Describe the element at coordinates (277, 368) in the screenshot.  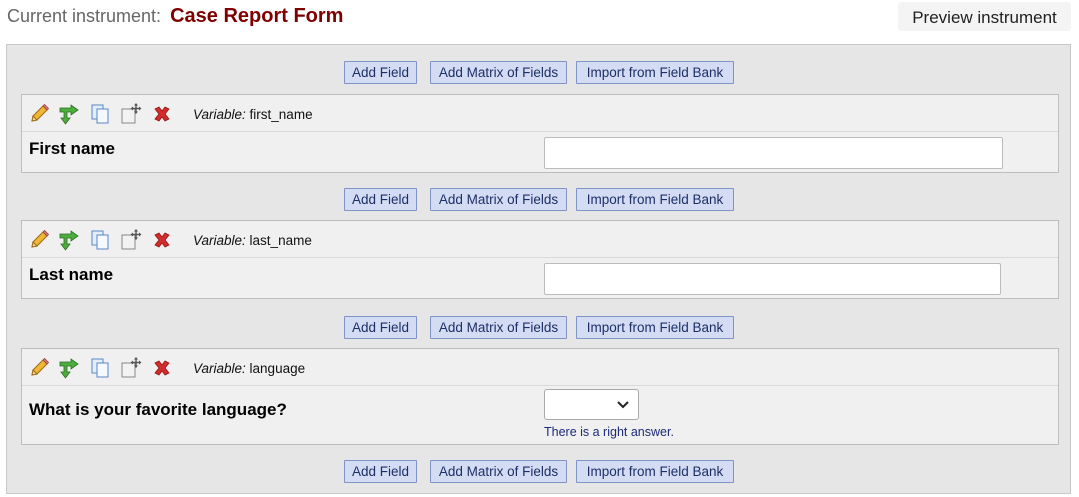
I see `variable-value: language` at that location.